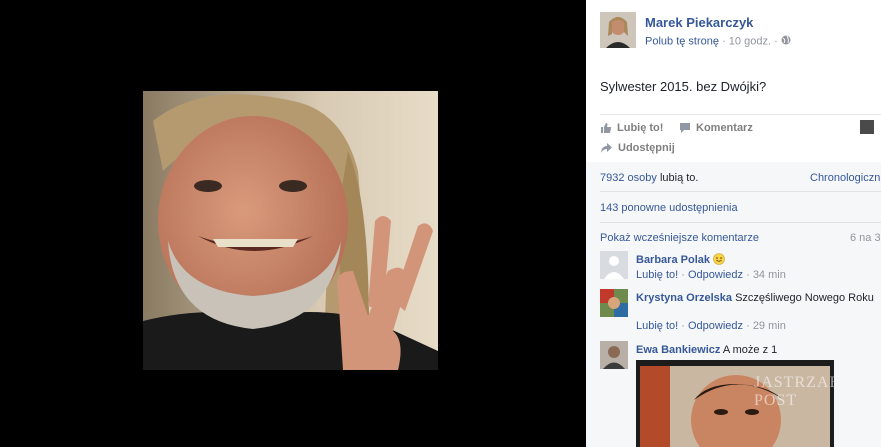 The width and height of the screenshot is (881, 447). I want to click on likes-summary: 7932 osoby lubią to., so click(649, 178).